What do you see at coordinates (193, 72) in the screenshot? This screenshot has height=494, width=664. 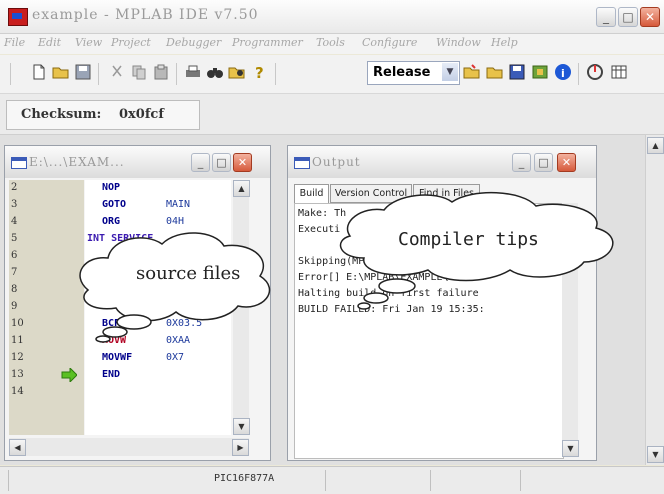 I see `print-icon` at bounding box center [193, 72].